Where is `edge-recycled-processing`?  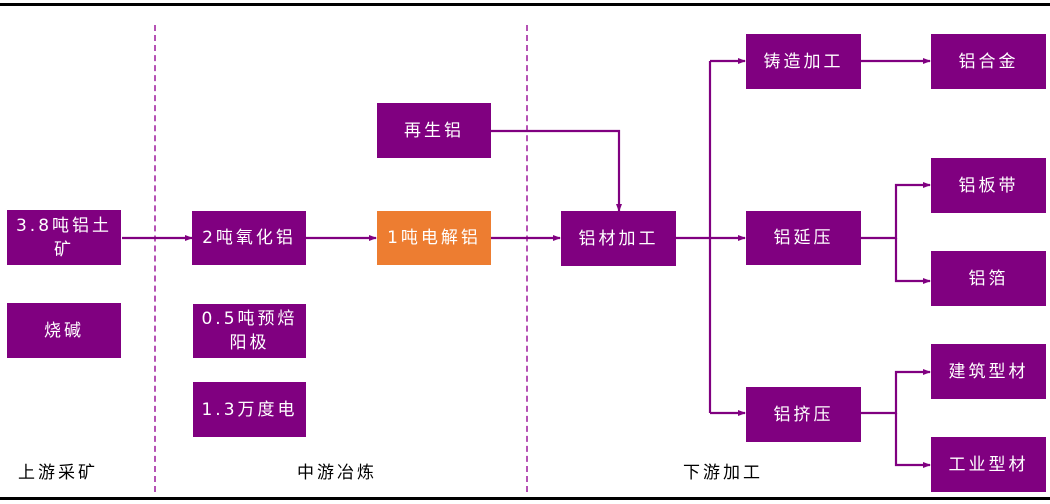 edge-recycled-processing is located at coordinates (556, 170).